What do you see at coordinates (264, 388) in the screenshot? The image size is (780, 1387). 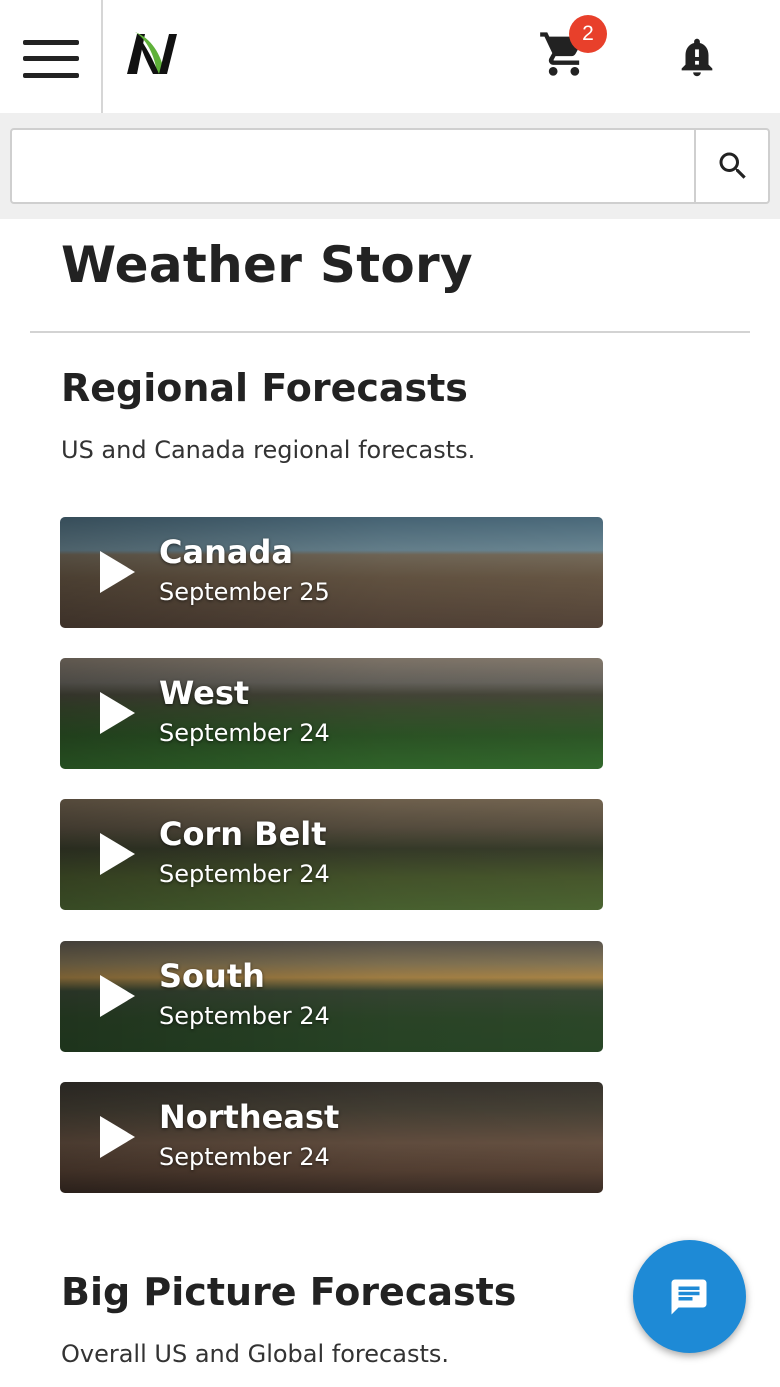 I see `regional-forecasts-heading: Regional Forecasts` at bounding box center [264, 388].